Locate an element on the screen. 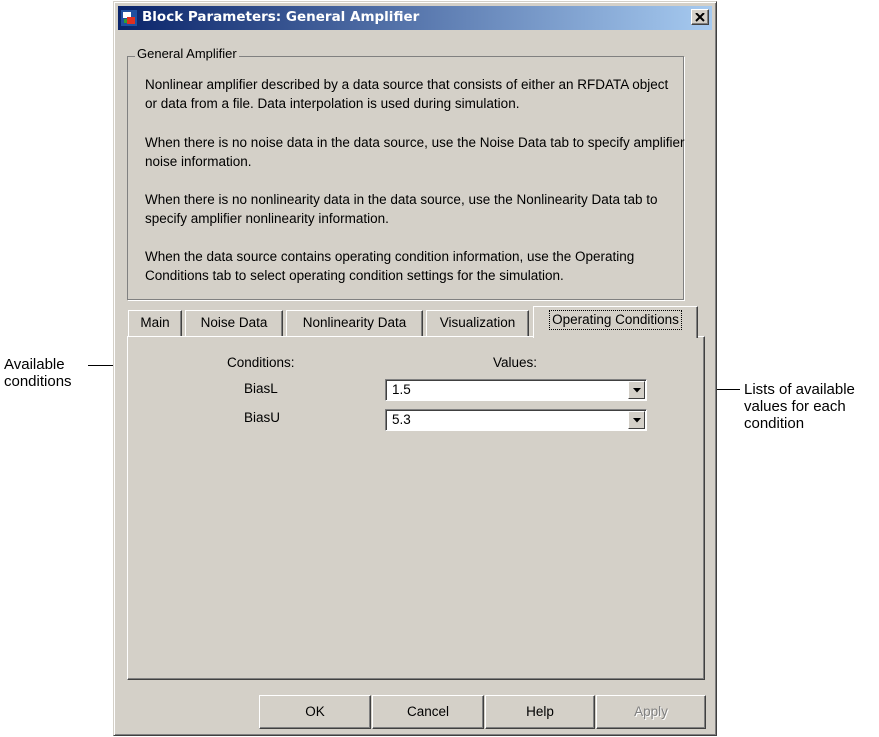 This screenshot has width=879, height=737. annotation-right-line-2: values for each is located at coordinates (795, 406).